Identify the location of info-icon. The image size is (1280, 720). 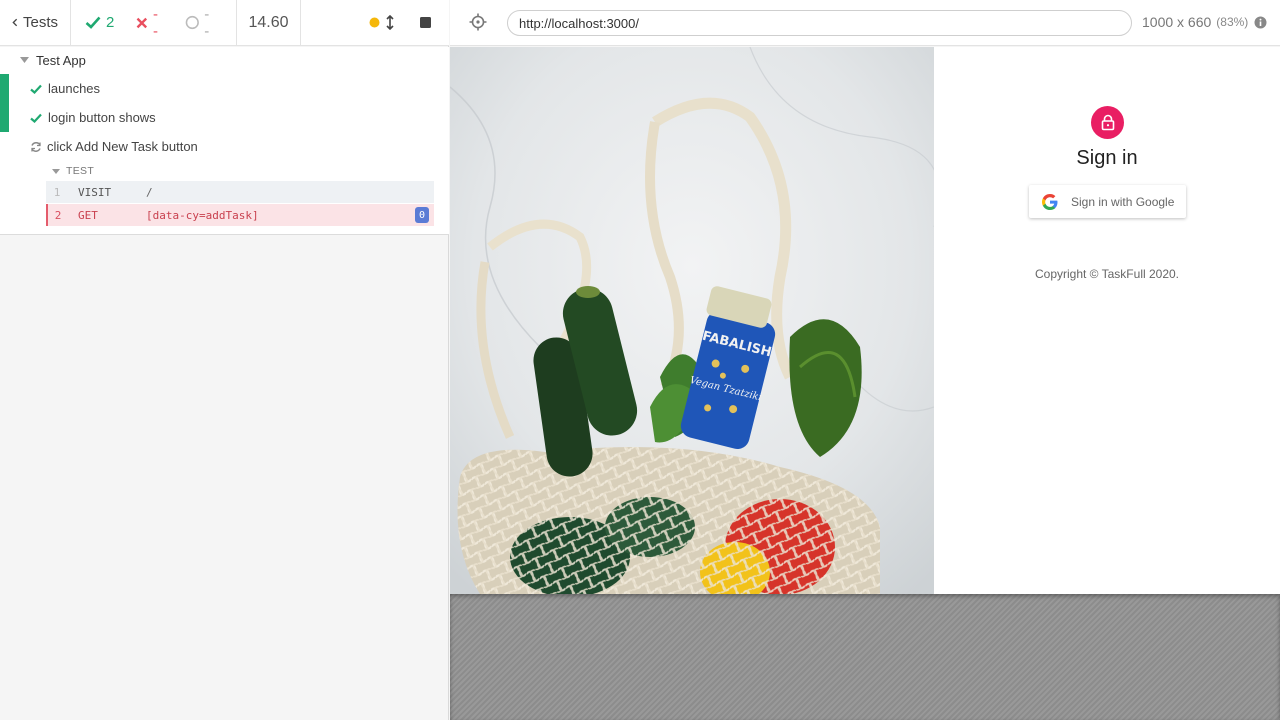
(1260, 22).